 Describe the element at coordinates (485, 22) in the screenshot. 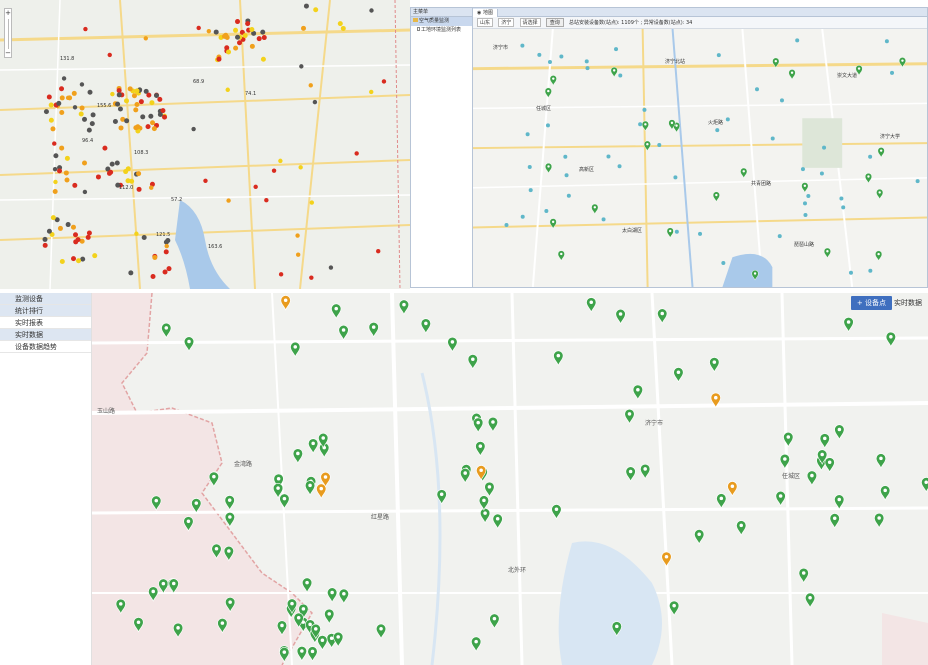

I see `province-select: 山东` at that location.